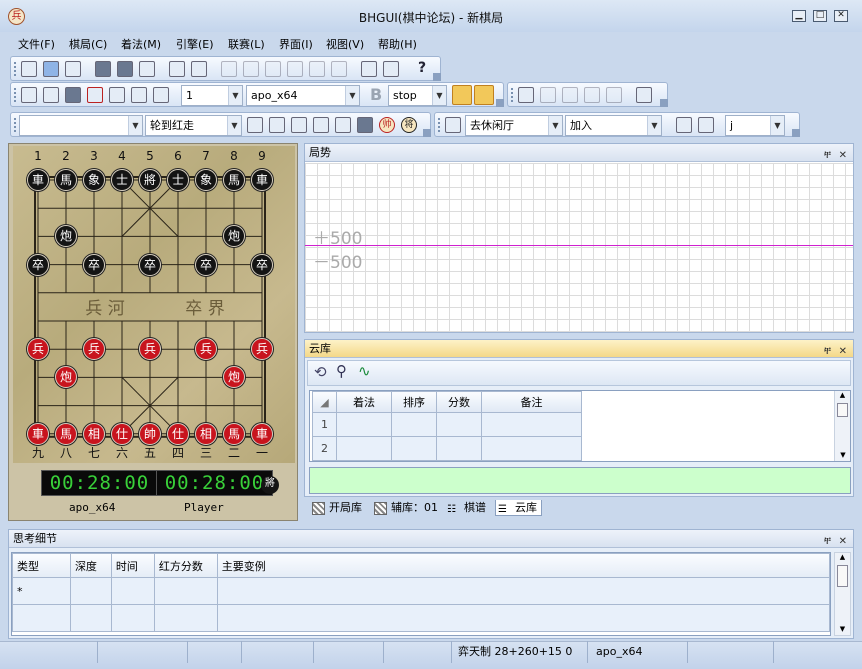  I want to click on person-icon, so click(321, 125).